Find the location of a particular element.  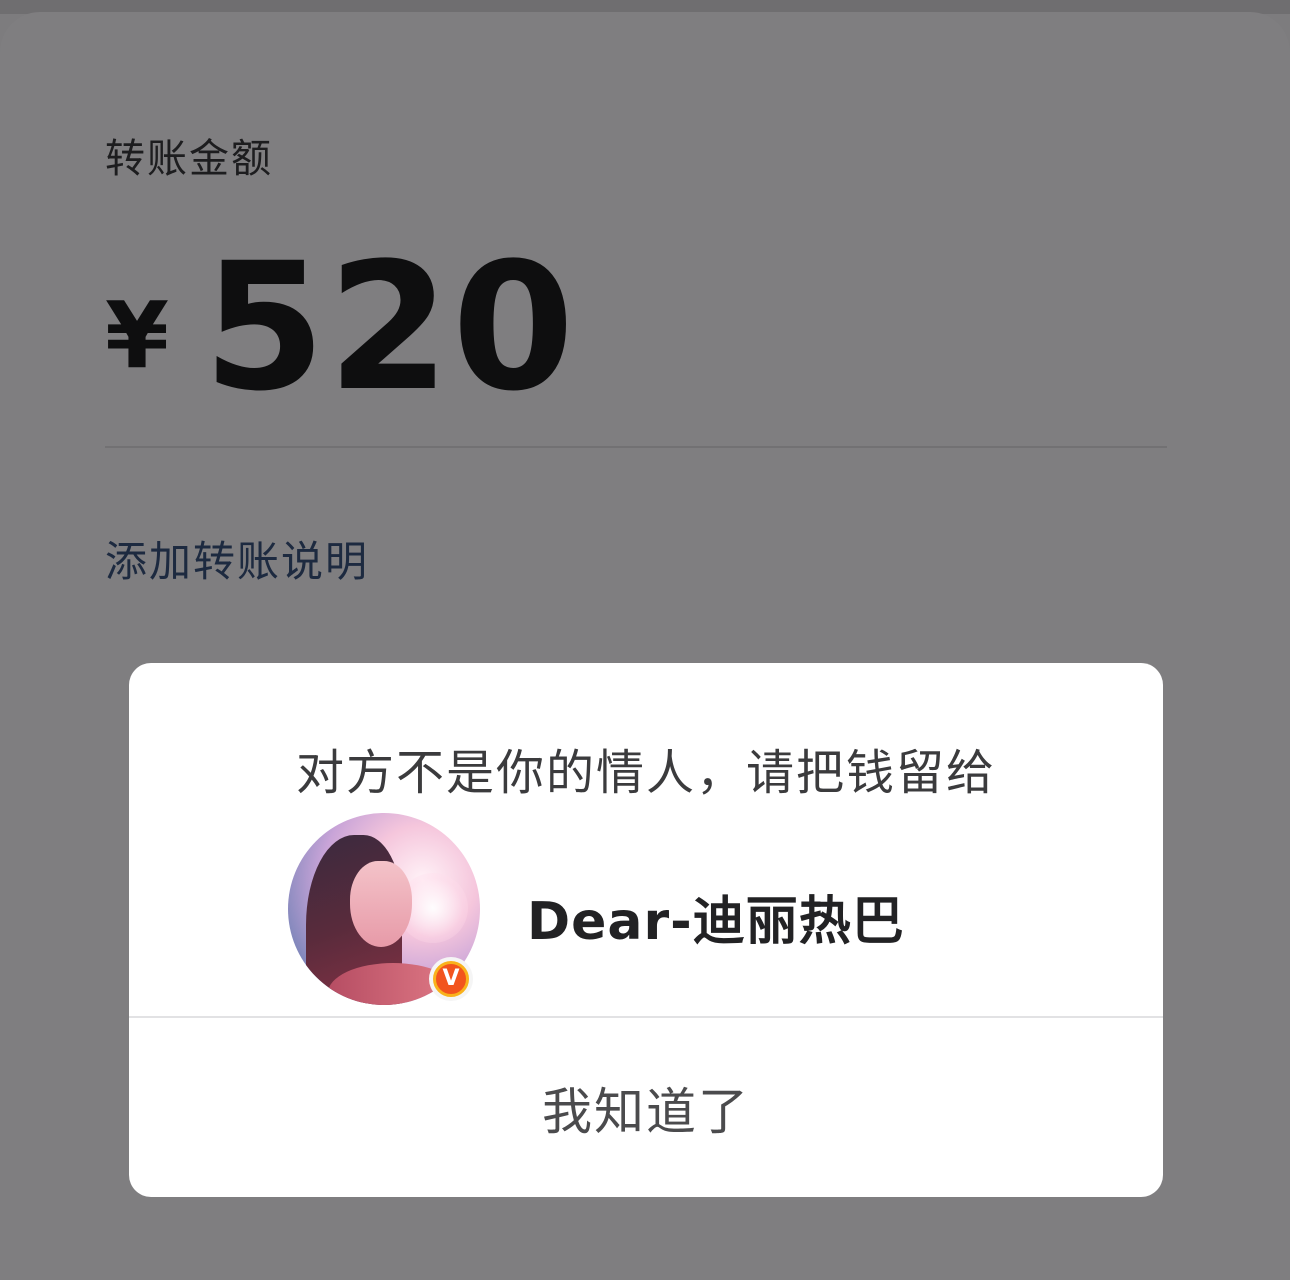

currency-symbol: ¥ is located at coordinates (137, 335).